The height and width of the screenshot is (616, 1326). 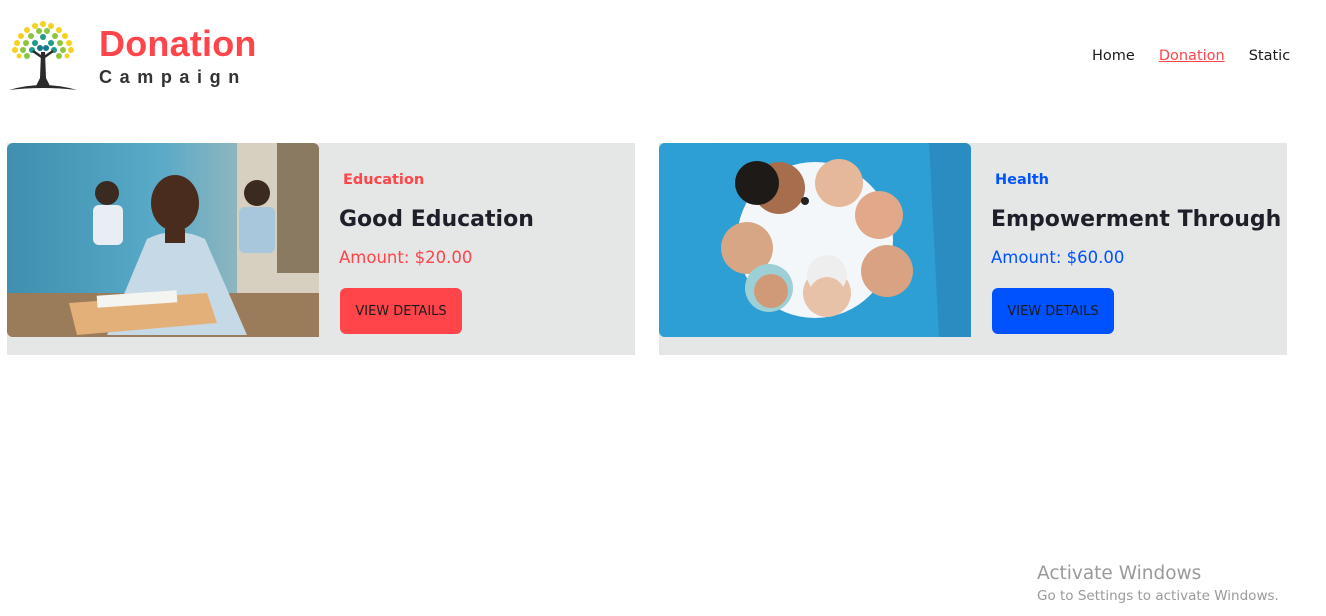 What do you see at coordinates (436, 219) in the screenshot?
I see `card-title: Good Education` at bounding box center [436, 219].